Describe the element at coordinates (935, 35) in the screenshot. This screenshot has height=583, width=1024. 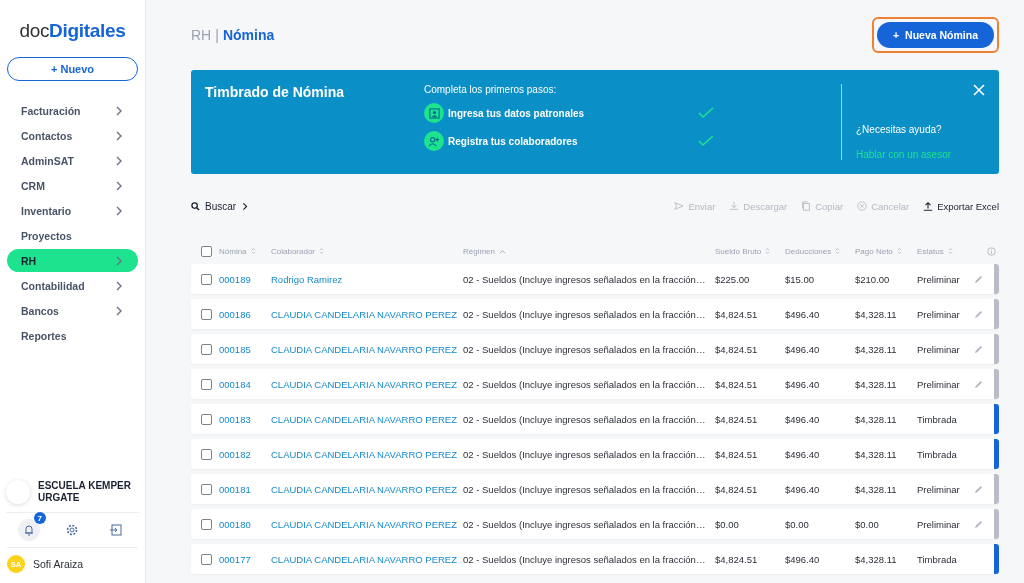
I see `new-payroll-button: + Nueva Nómina` at that location.